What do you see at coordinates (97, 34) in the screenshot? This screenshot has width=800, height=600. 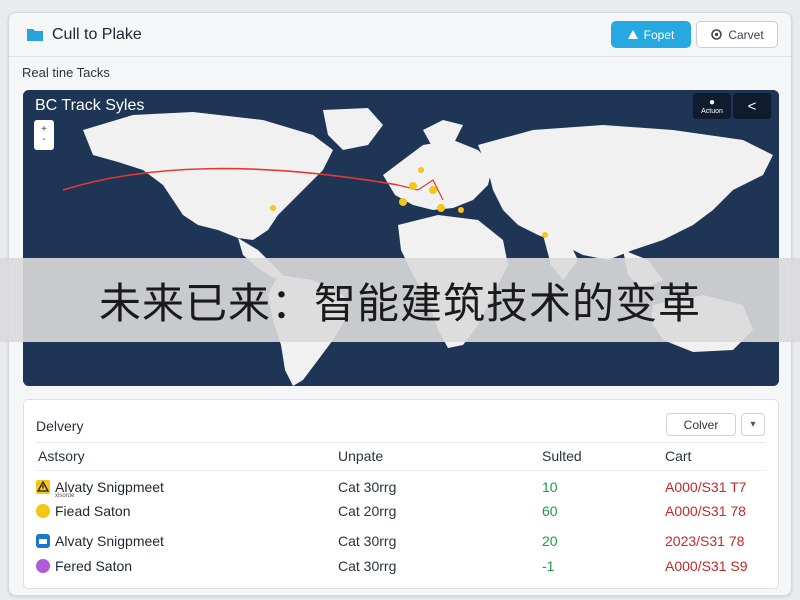 I see `app-title: Cull to Plake` at bounding box center [97, 34].